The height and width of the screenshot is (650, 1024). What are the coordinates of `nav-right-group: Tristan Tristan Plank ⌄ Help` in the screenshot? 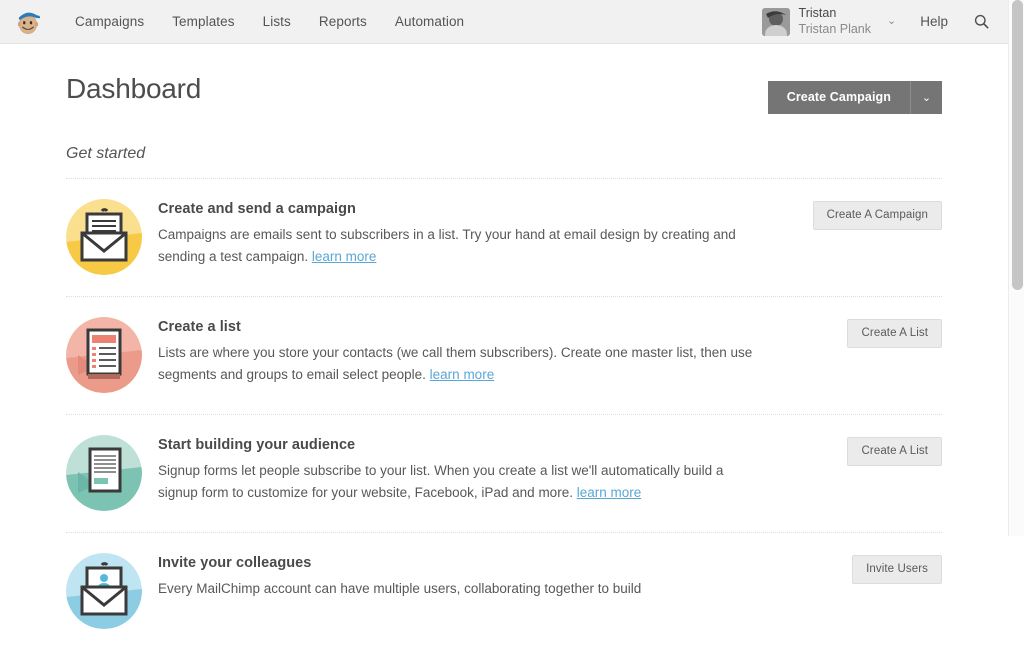 It's located at (884, 21).